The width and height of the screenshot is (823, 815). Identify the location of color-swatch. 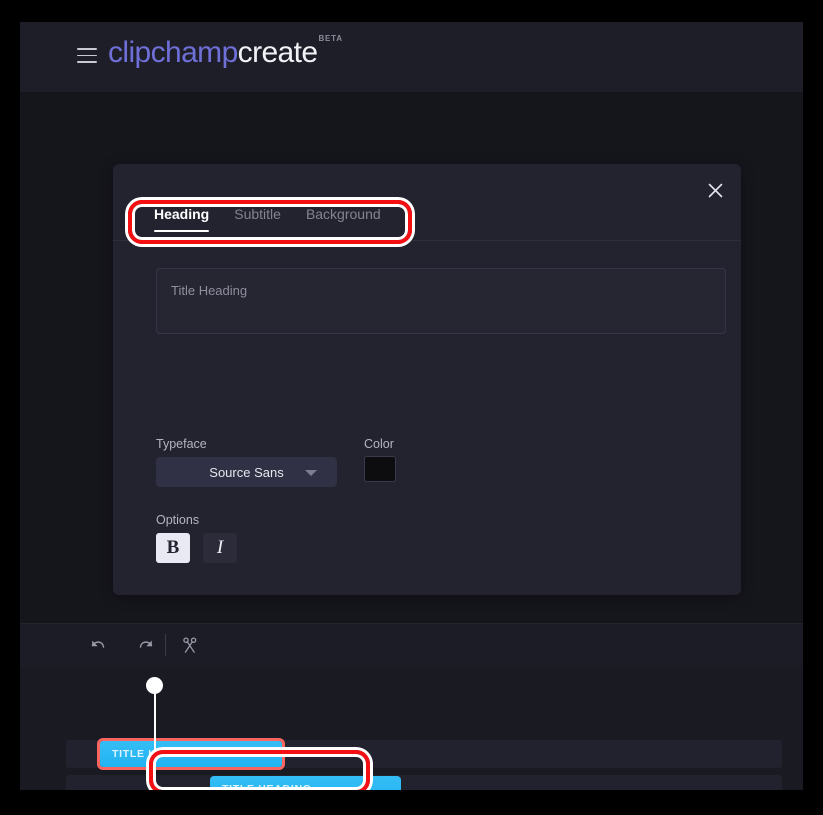
(380, 469).